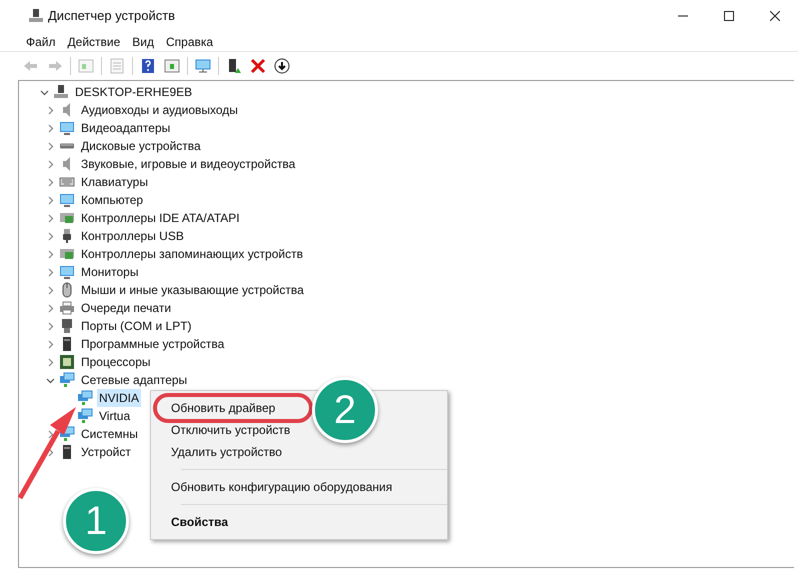 This screenshot has height=586, width=798. I want to click on menu-option: Обновить конфигурацию оборудования, so click(281, 487).